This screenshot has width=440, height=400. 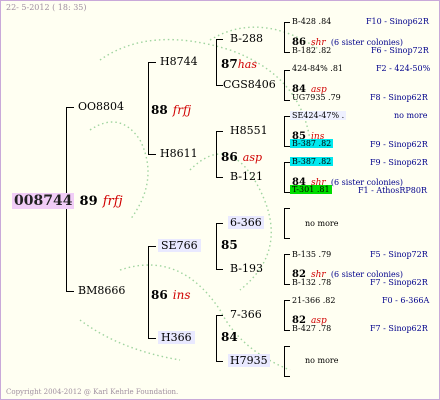 I want to click on ff-info: 87has, so click(x=239, y=62).